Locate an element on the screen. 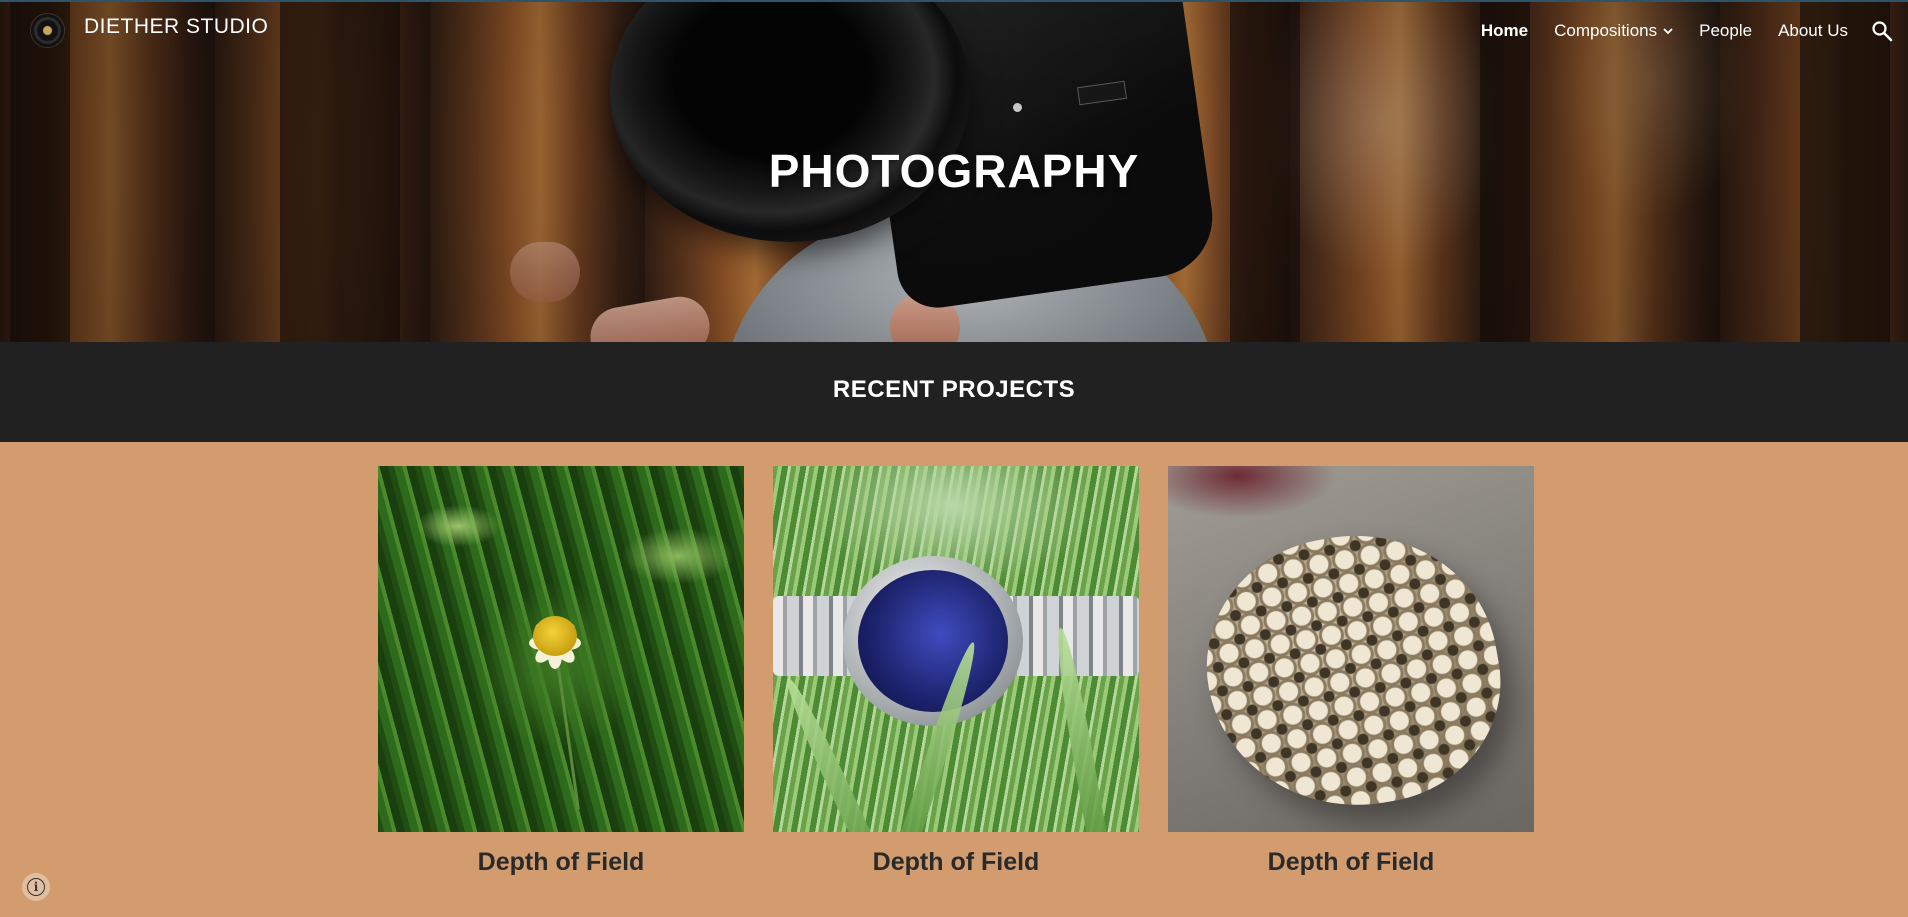 This screenshot has width=1908, height=917. hero-title: PHOTOGRAPHY is located at coordinates (954, 171).